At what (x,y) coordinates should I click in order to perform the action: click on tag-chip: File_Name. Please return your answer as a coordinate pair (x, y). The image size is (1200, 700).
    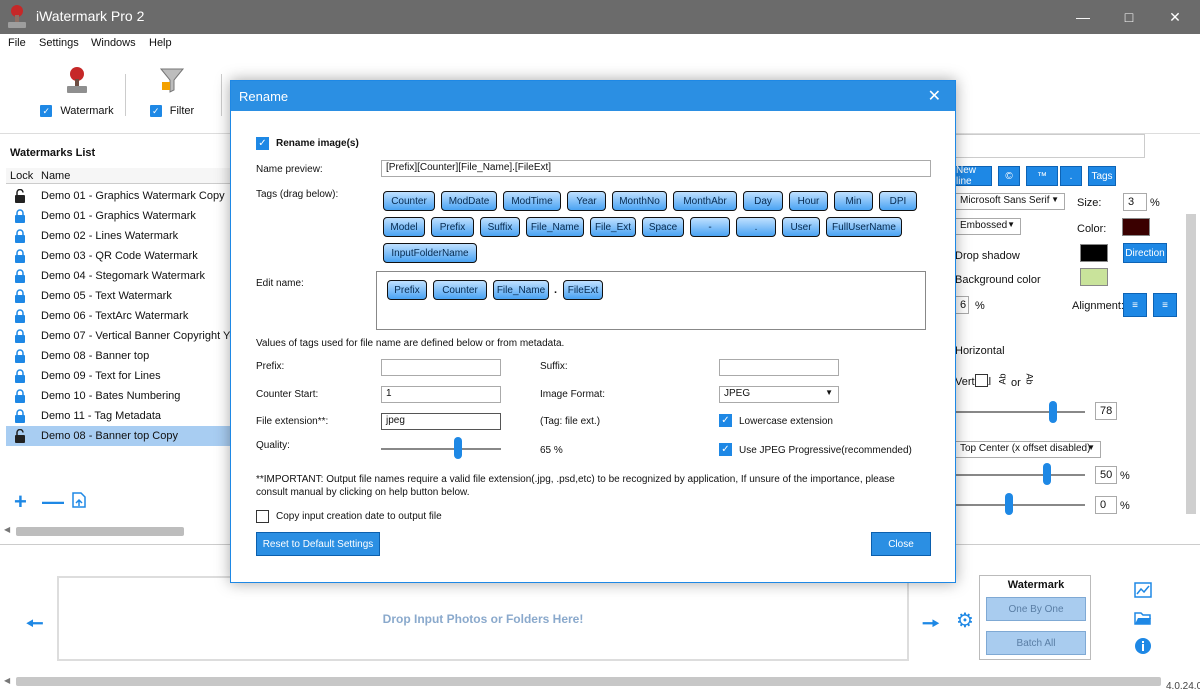
    Looking at the image, I should click on (555, 227).